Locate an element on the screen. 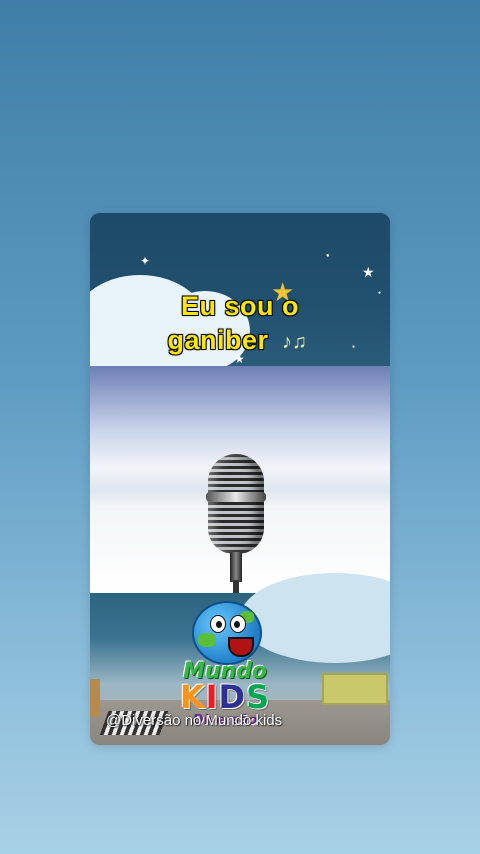 The height and width of the screenshot is (854, 480). lyric-line-1: Eu sou o is located at coordinates (240, 306).